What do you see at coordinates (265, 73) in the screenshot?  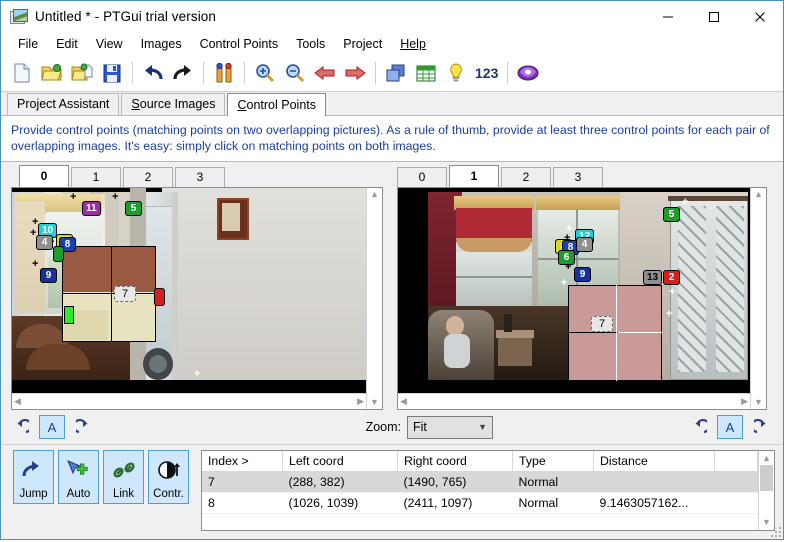 I see `zoom-in-icon` at bounding box center [265, 73].